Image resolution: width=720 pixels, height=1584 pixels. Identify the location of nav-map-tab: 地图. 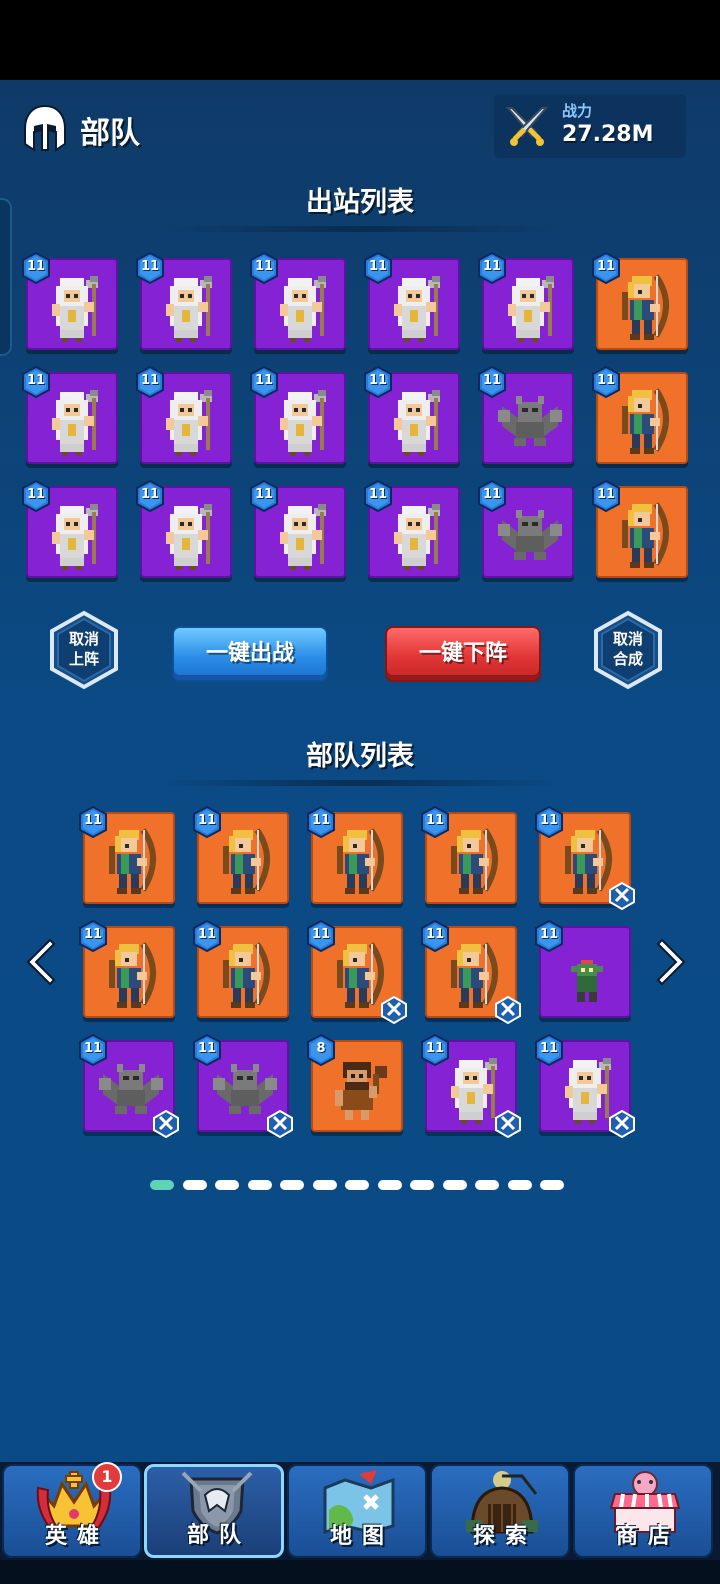
(357, 1511).